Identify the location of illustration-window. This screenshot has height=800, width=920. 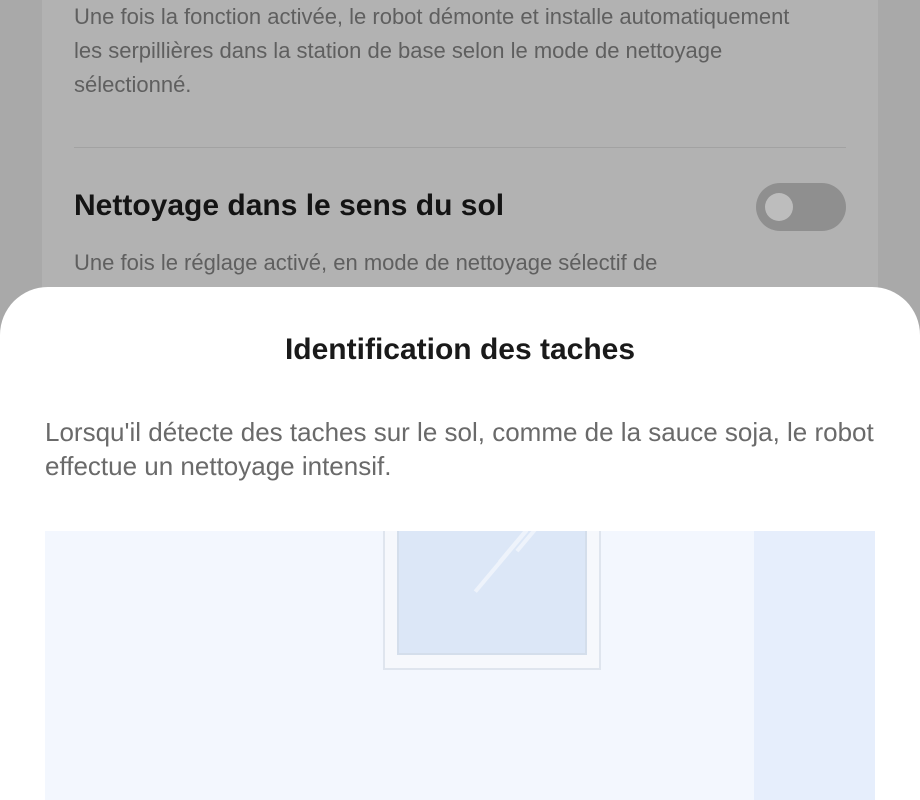
(492, 600).